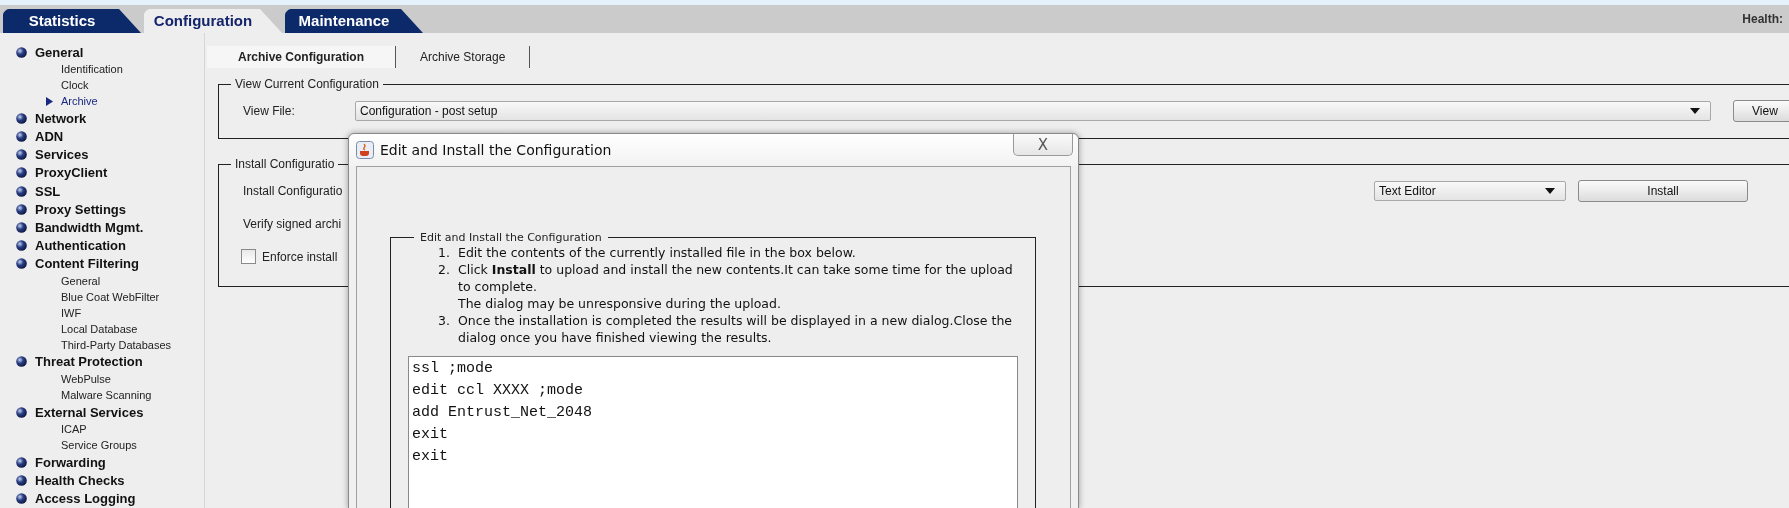 The image size is (1789, 508). What do you see at coordinates (1043, 145) in the screenshot?
I see `close-button: X` at bounding box center [1043, 145].